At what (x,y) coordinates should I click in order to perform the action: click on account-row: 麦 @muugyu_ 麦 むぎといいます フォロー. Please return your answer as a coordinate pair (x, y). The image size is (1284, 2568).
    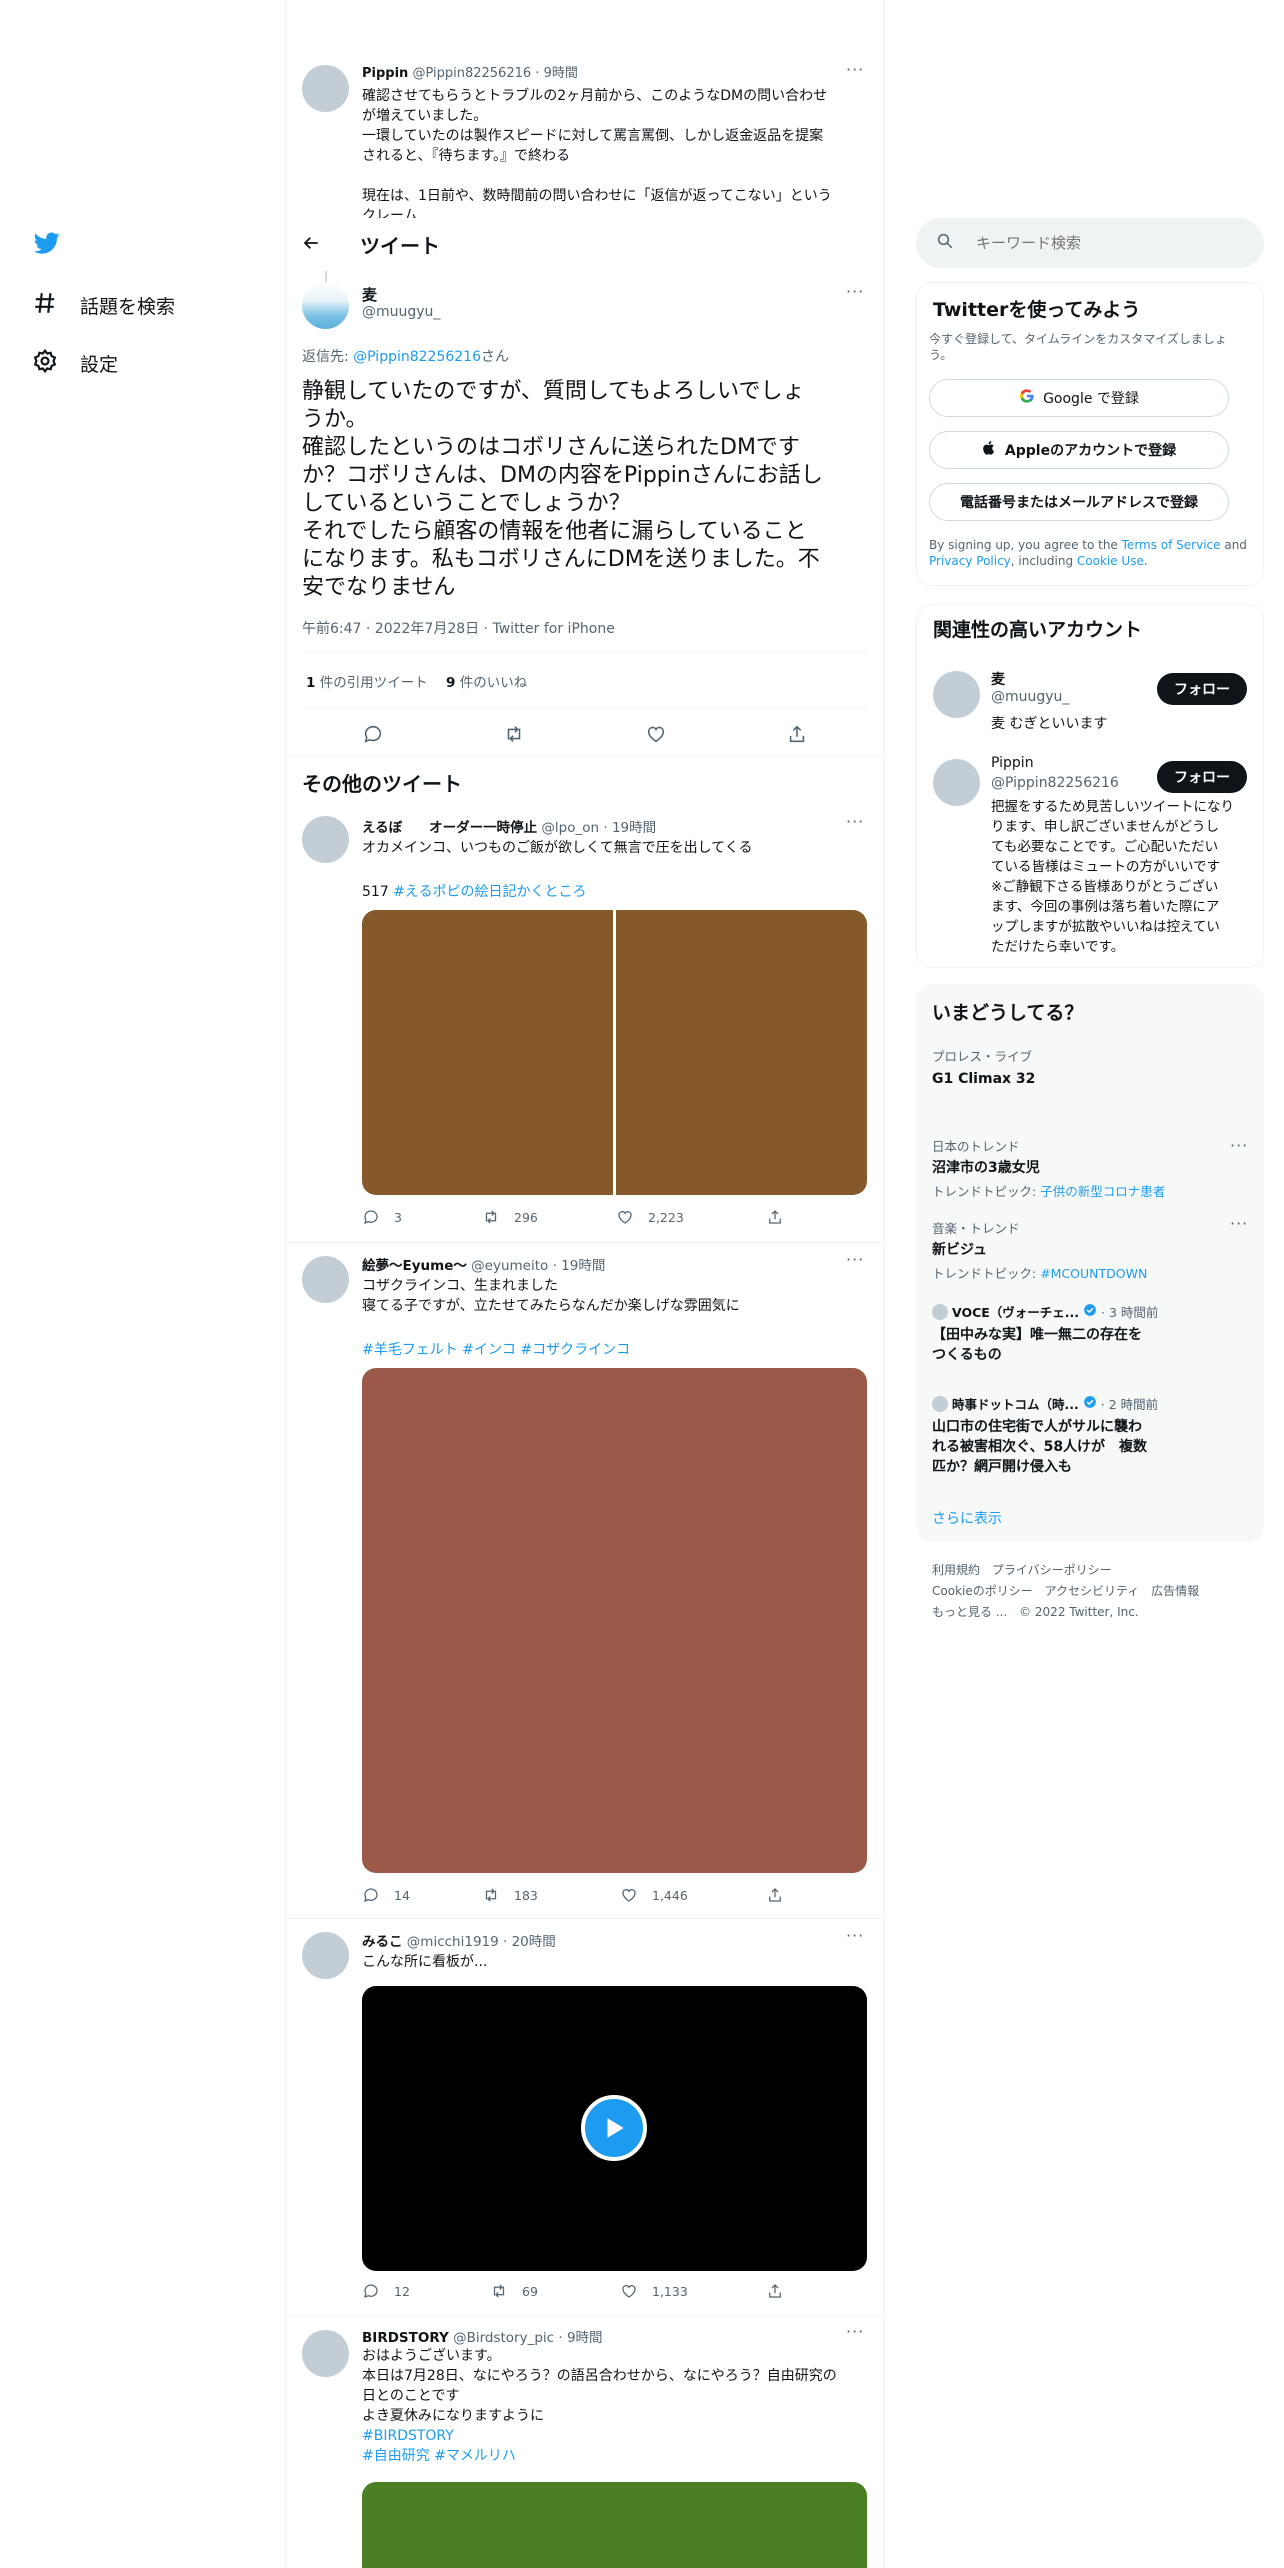
    Looking at the image, I should click on (1090, 704).